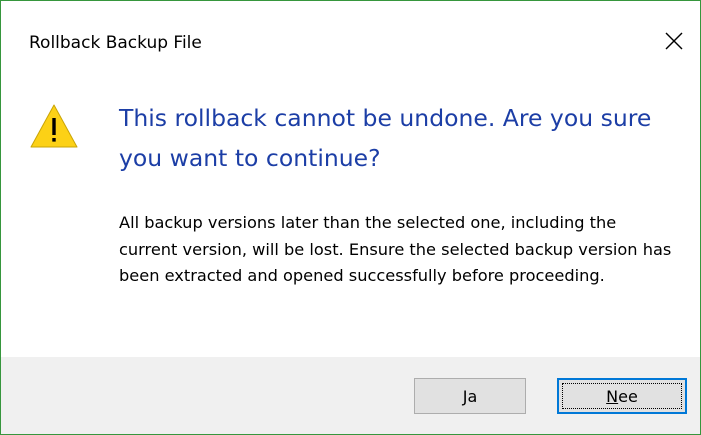  I want to click on yes-button-label: a, so click(472, 396).